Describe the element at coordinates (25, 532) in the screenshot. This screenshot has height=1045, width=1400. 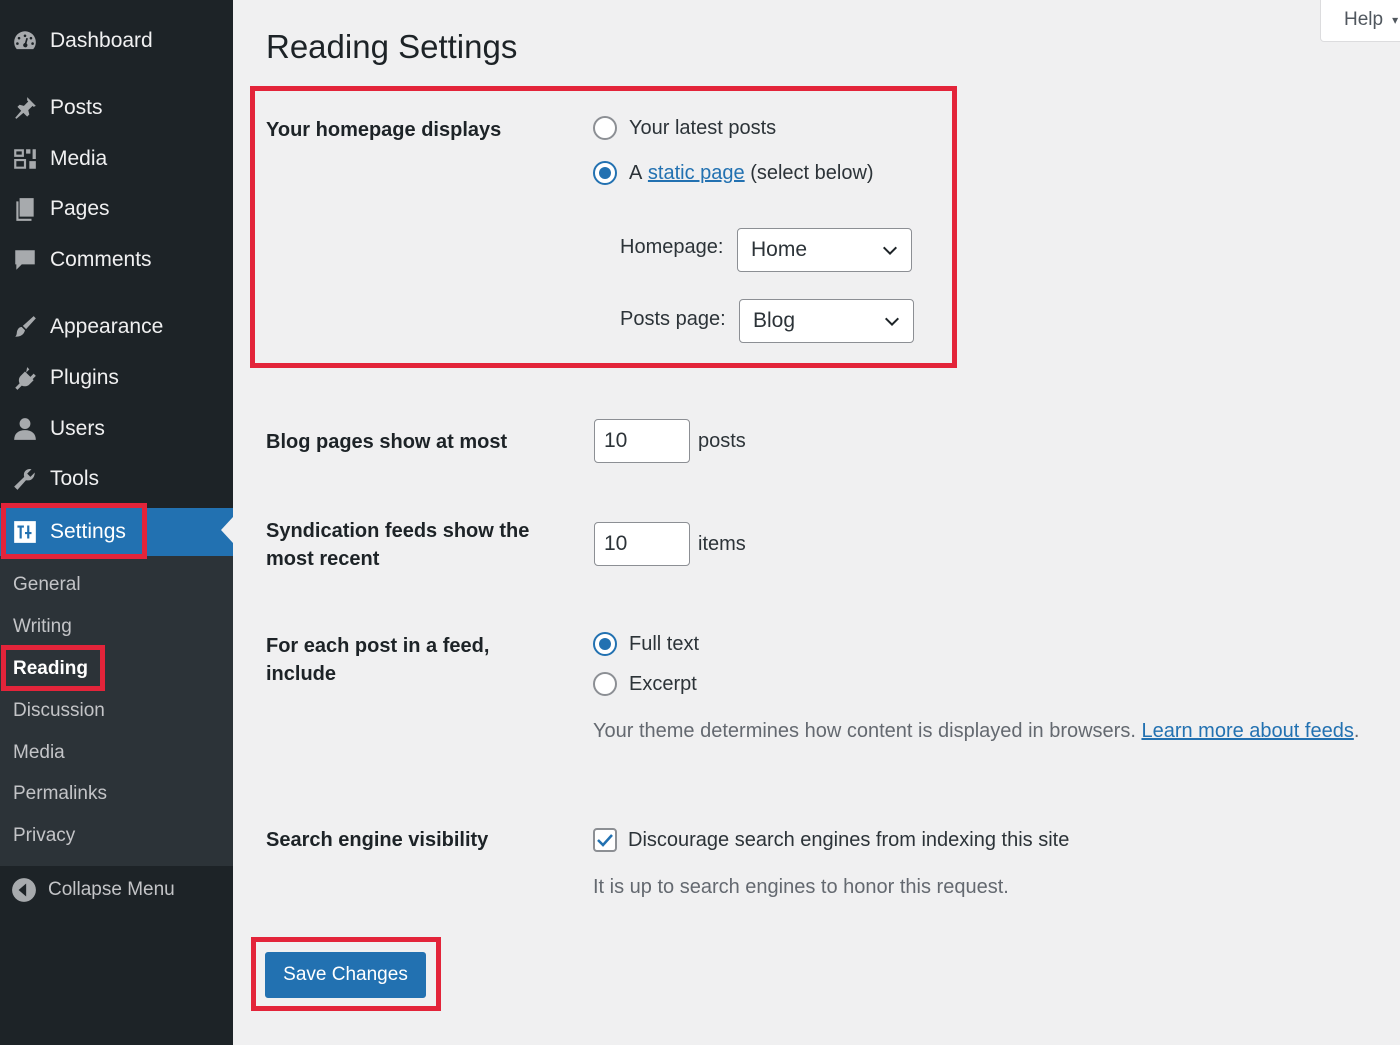
I see `settings-icon` at that location.